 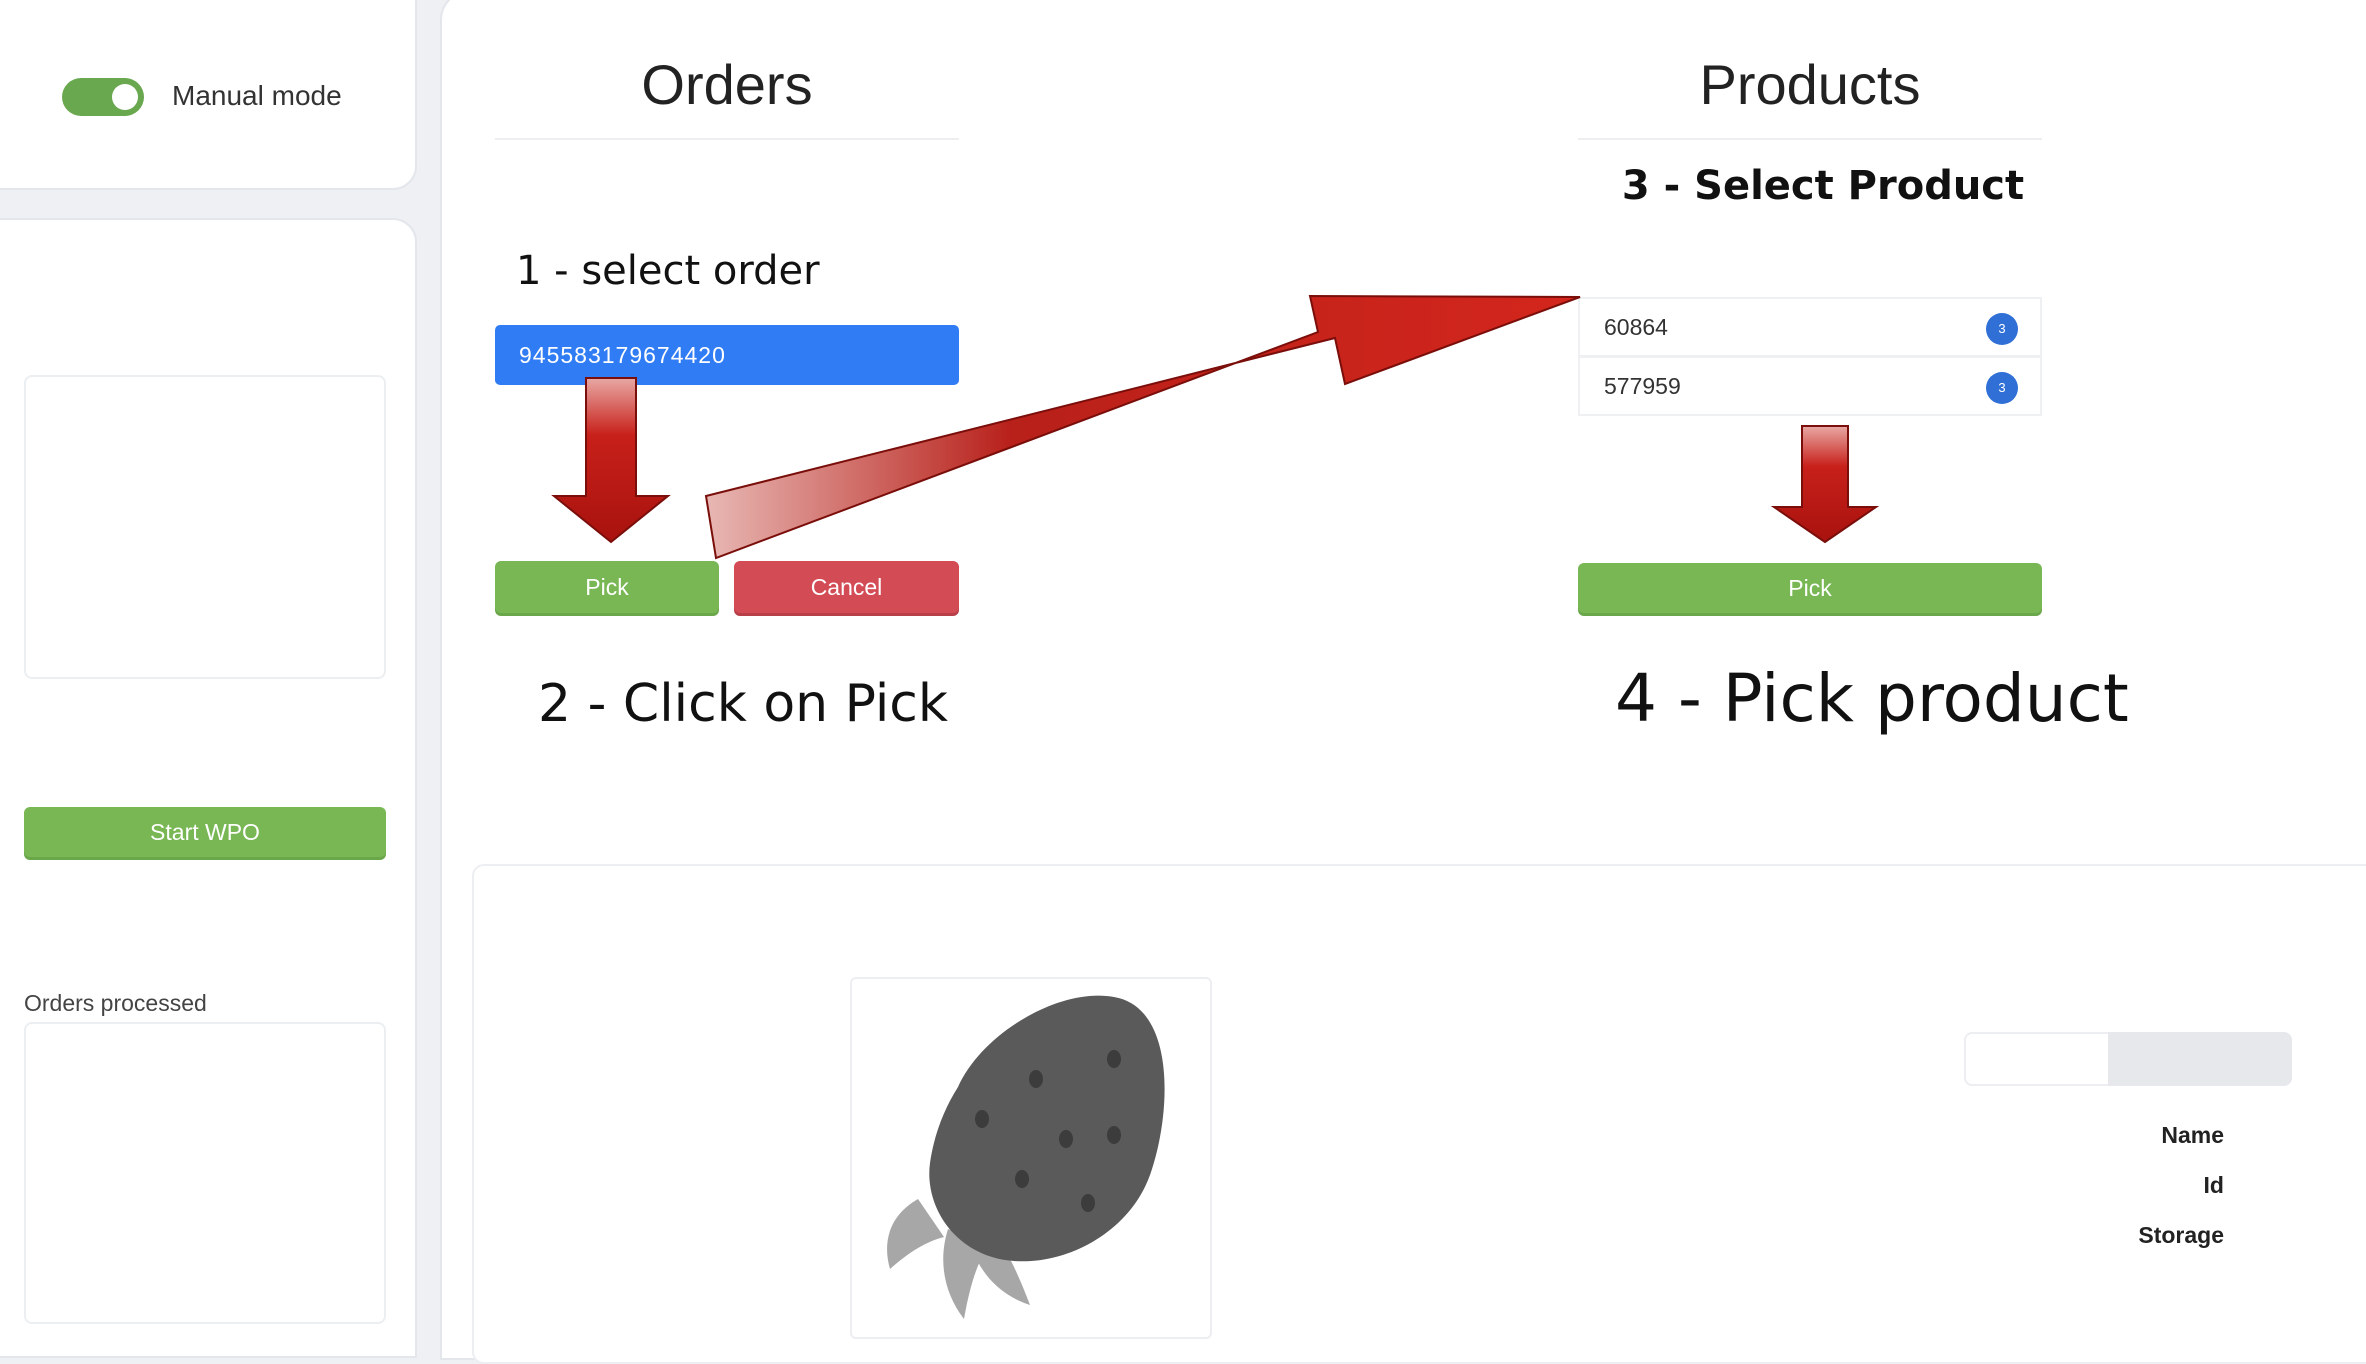 I want to click on strawberry-icon, so click(x=1026, y=1157).